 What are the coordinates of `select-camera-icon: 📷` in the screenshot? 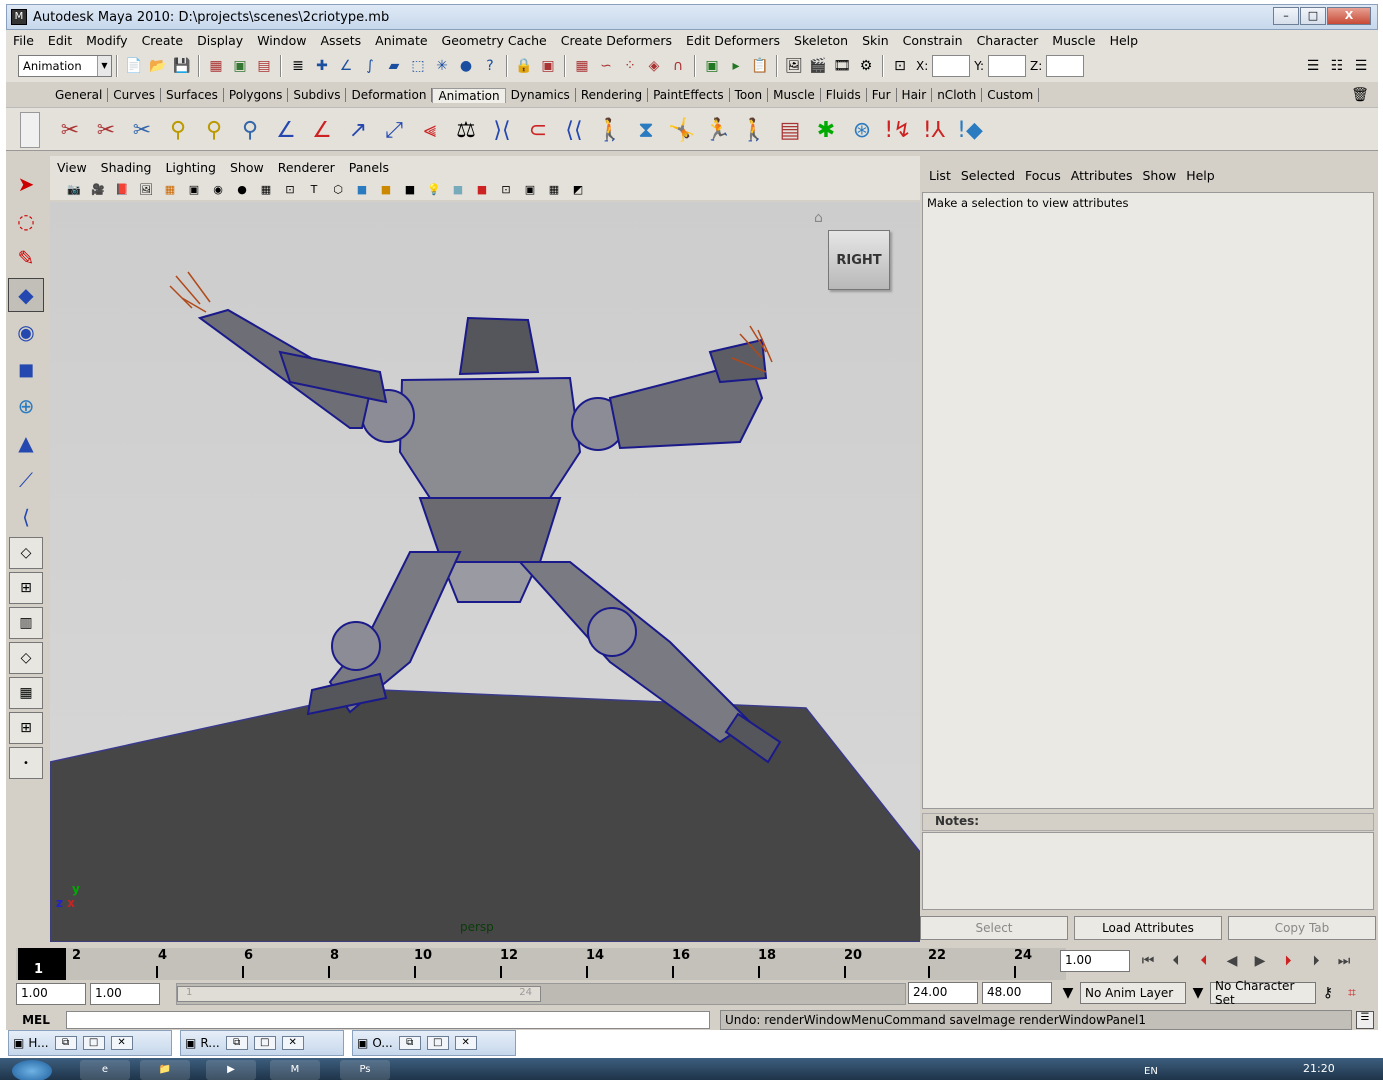 It's located at (74, 189).